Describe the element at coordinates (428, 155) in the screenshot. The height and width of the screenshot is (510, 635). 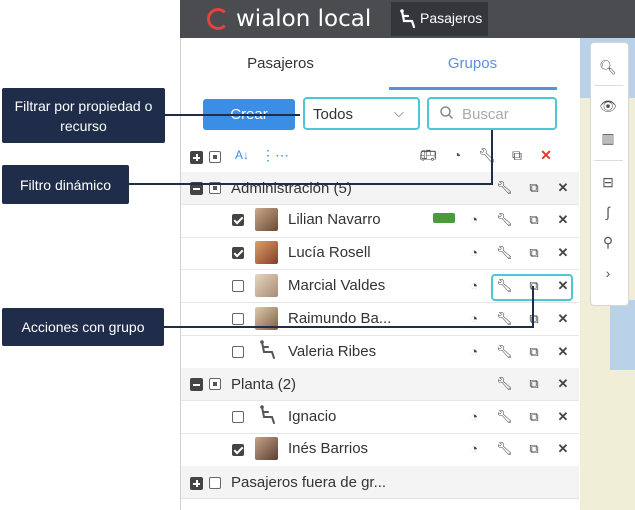
I see `bus-icon: 🚌︎` at that location.